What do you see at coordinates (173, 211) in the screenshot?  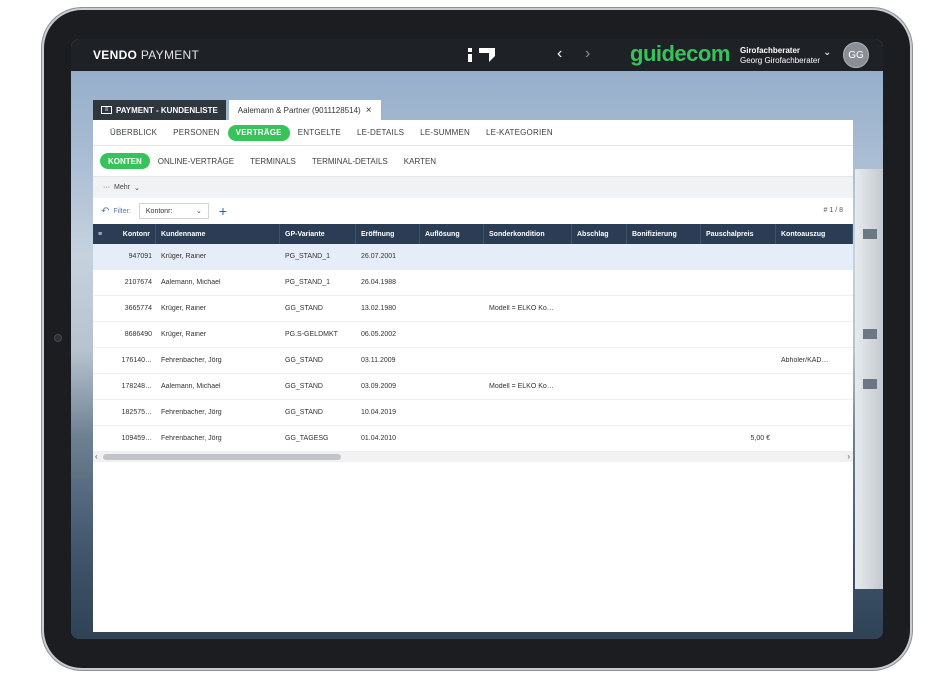 I see `filter-field-select: Kontonr: ⌄` at bounding box center [173, 211].